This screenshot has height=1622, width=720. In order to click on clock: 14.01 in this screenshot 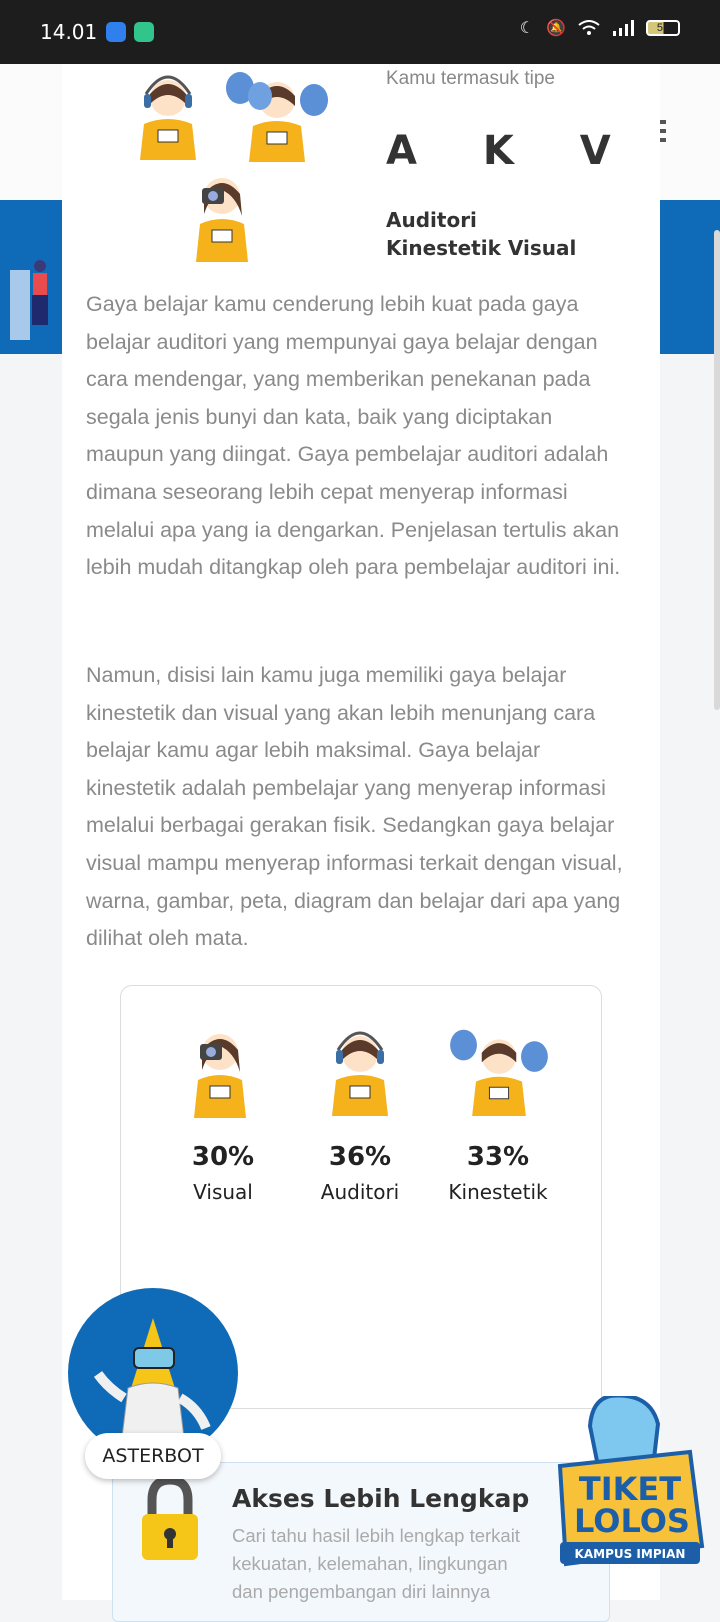, I will do `click(69, 32)`.